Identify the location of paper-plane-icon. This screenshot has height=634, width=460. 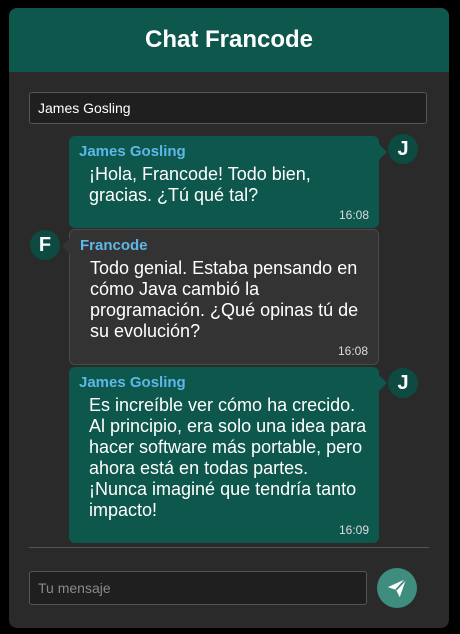
(397, 588).